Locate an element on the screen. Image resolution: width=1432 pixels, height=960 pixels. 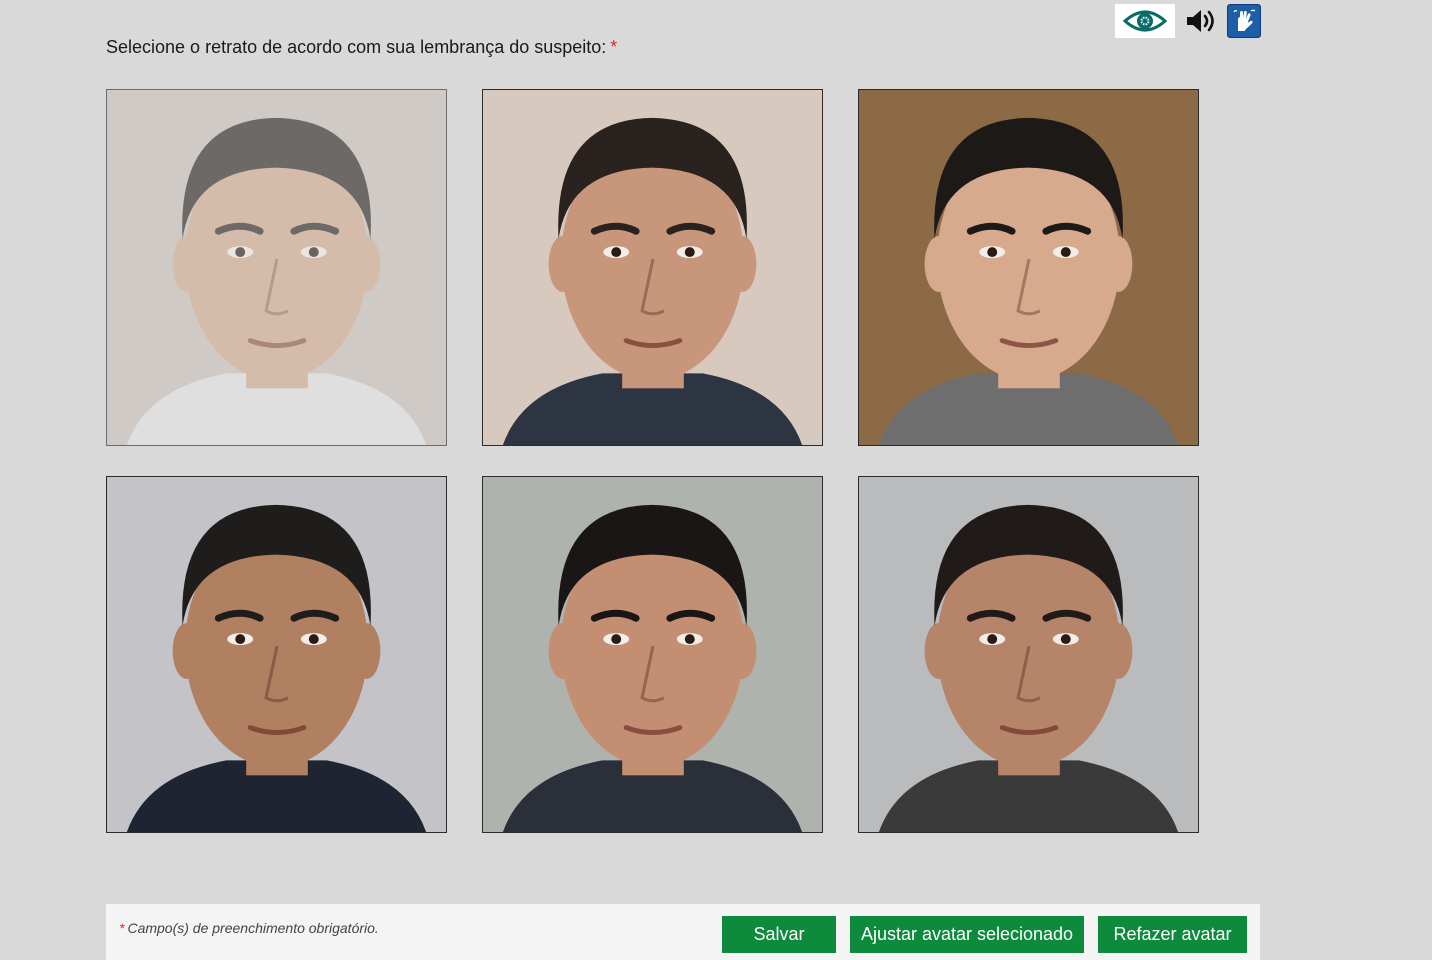
save-button: Salvar is located at coordinates (779, 934).